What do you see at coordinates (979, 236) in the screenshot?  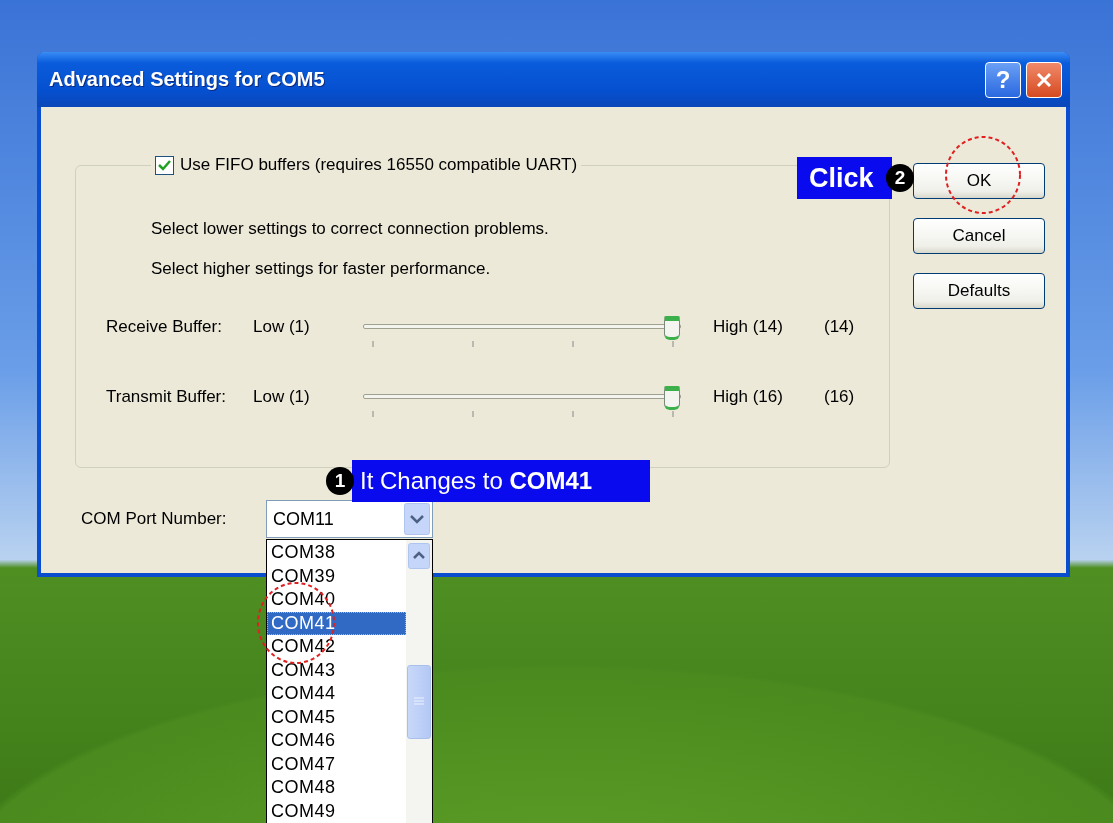 I see `dialog-button: Cancel` at bounding box center [979, 236].